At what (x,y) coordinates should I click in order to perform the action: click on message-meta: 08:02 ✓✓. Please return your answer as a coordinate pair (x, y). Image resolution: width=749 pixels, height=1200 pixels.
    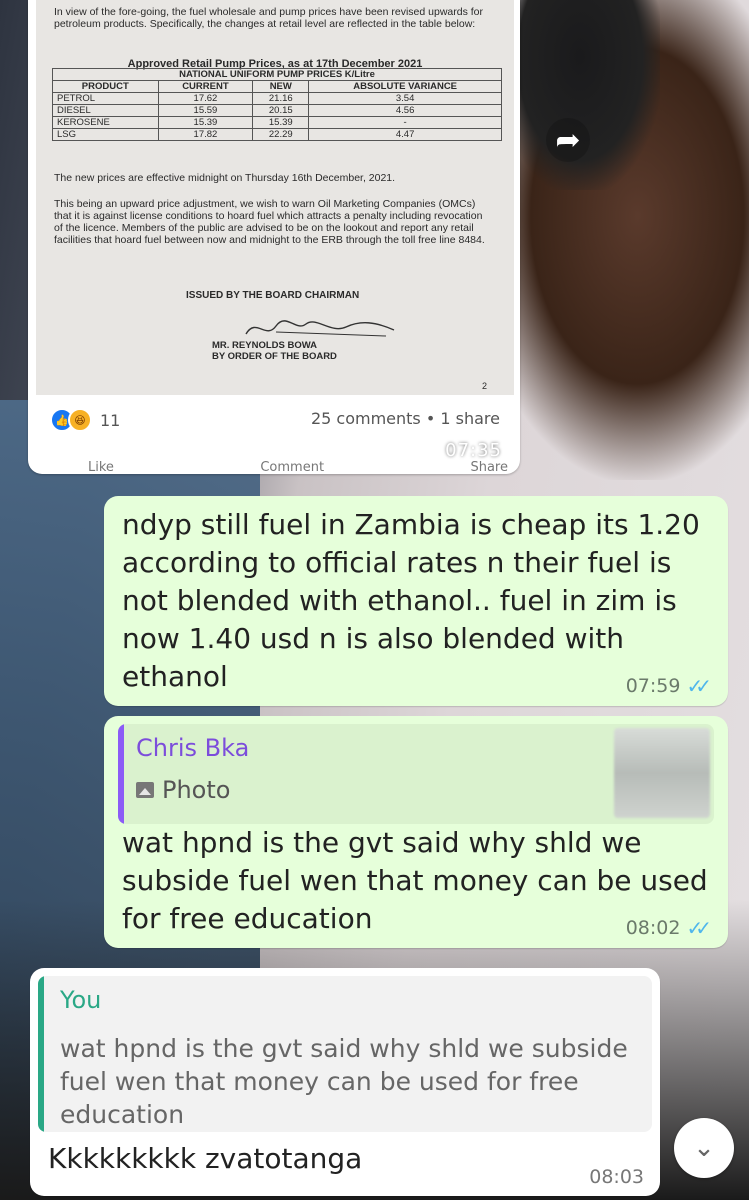
    Looking at the image, I should click on (669, 928).